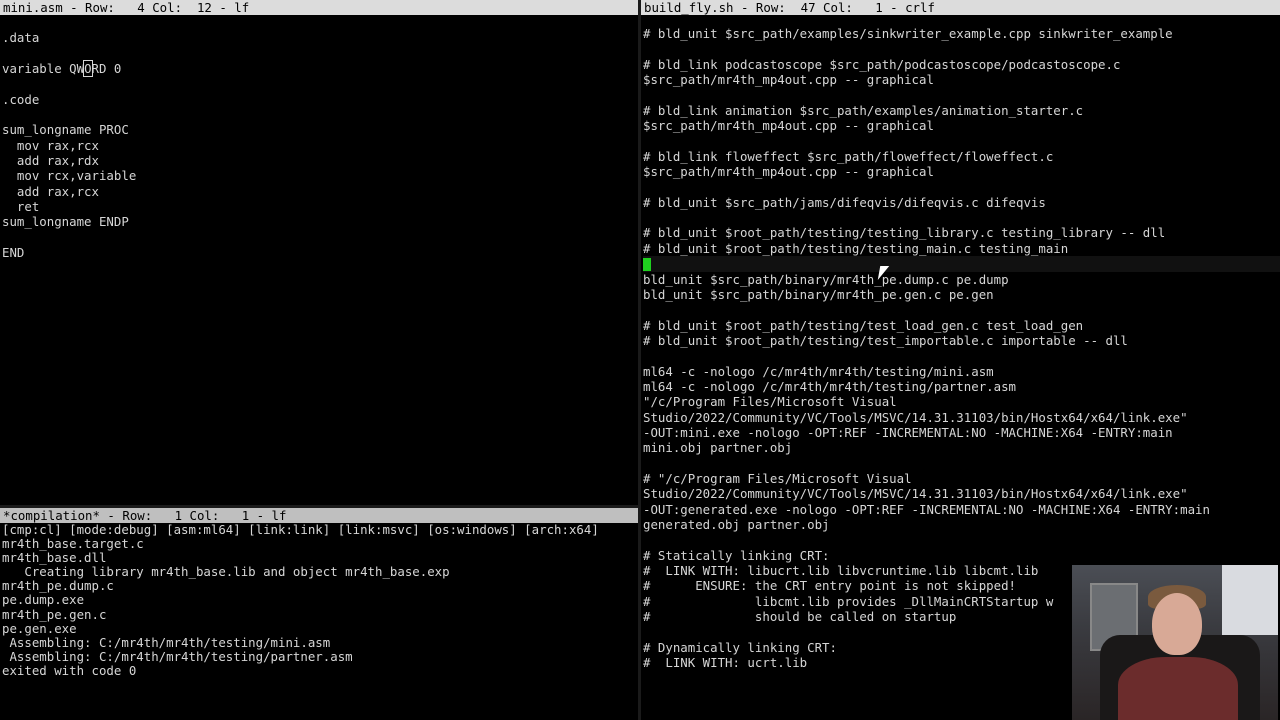 This screenshot has height=720, width=1280. I want to click on compilation-line: mr4th_base.dll, so click(54, 558).